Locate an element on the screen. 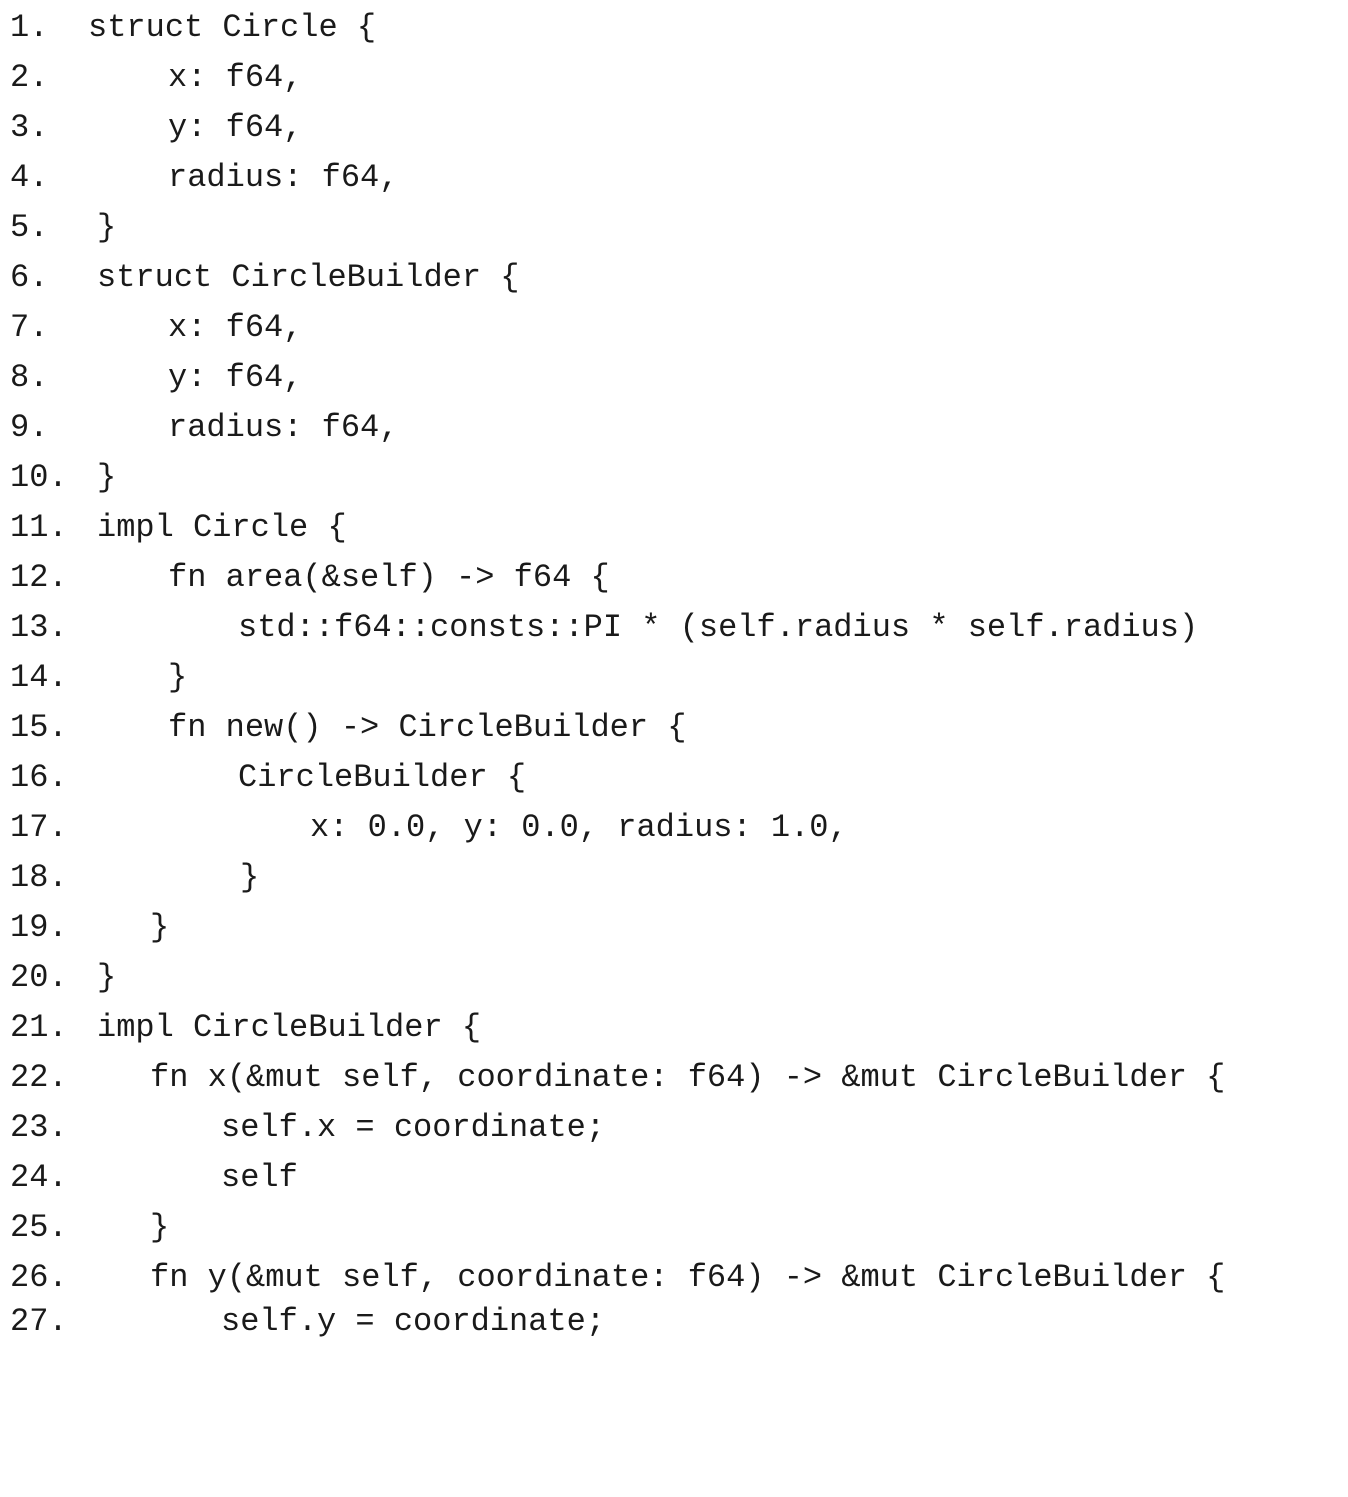  code-line: 9. radius: f64, is located at coordinates (199, 428).